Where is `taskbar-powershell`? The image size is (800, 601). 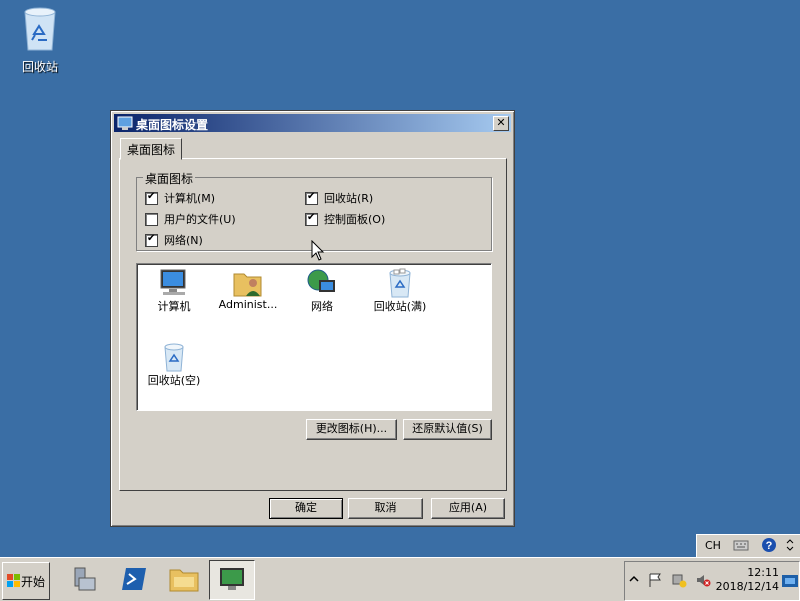
taskbar-powershell is located at coordinates (134, 579).